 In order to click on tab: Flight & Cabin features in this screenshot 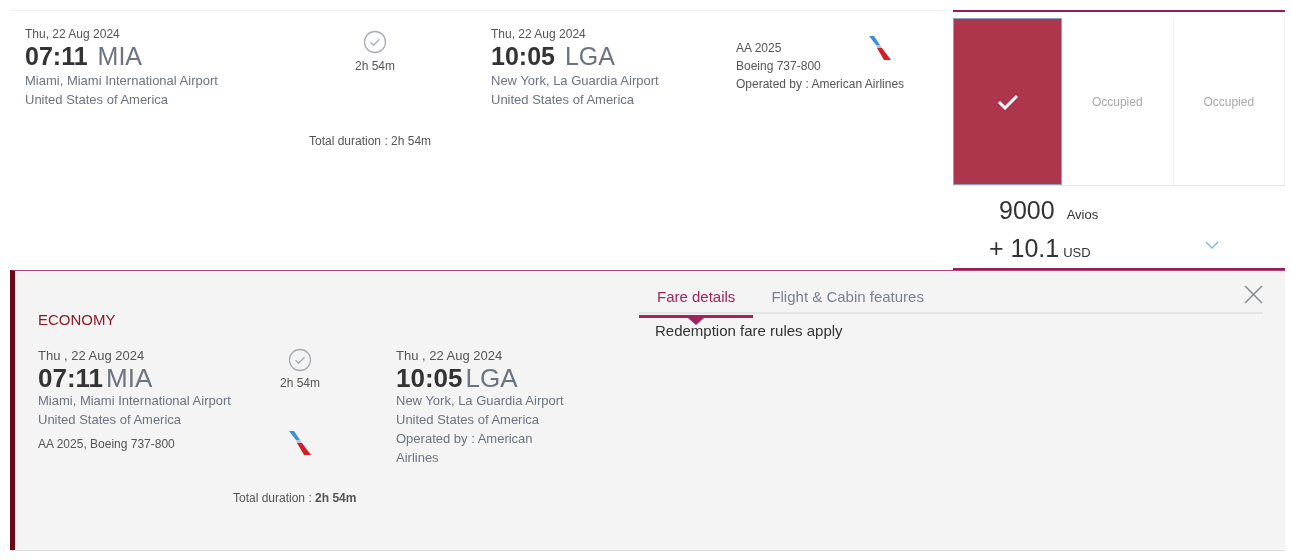, I will do `click(847, 299)`.